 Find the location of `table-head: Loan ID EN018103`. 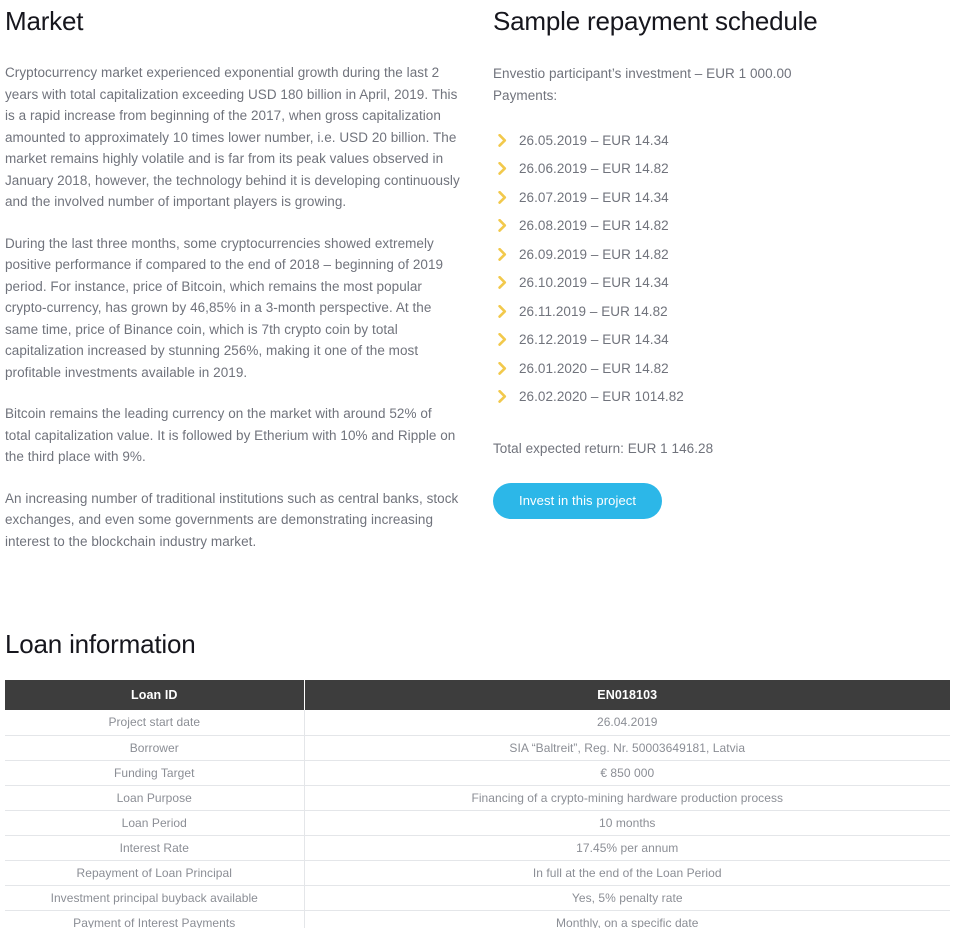

table-head: Loan ID EN018103 is located at coordinates (477, 695).